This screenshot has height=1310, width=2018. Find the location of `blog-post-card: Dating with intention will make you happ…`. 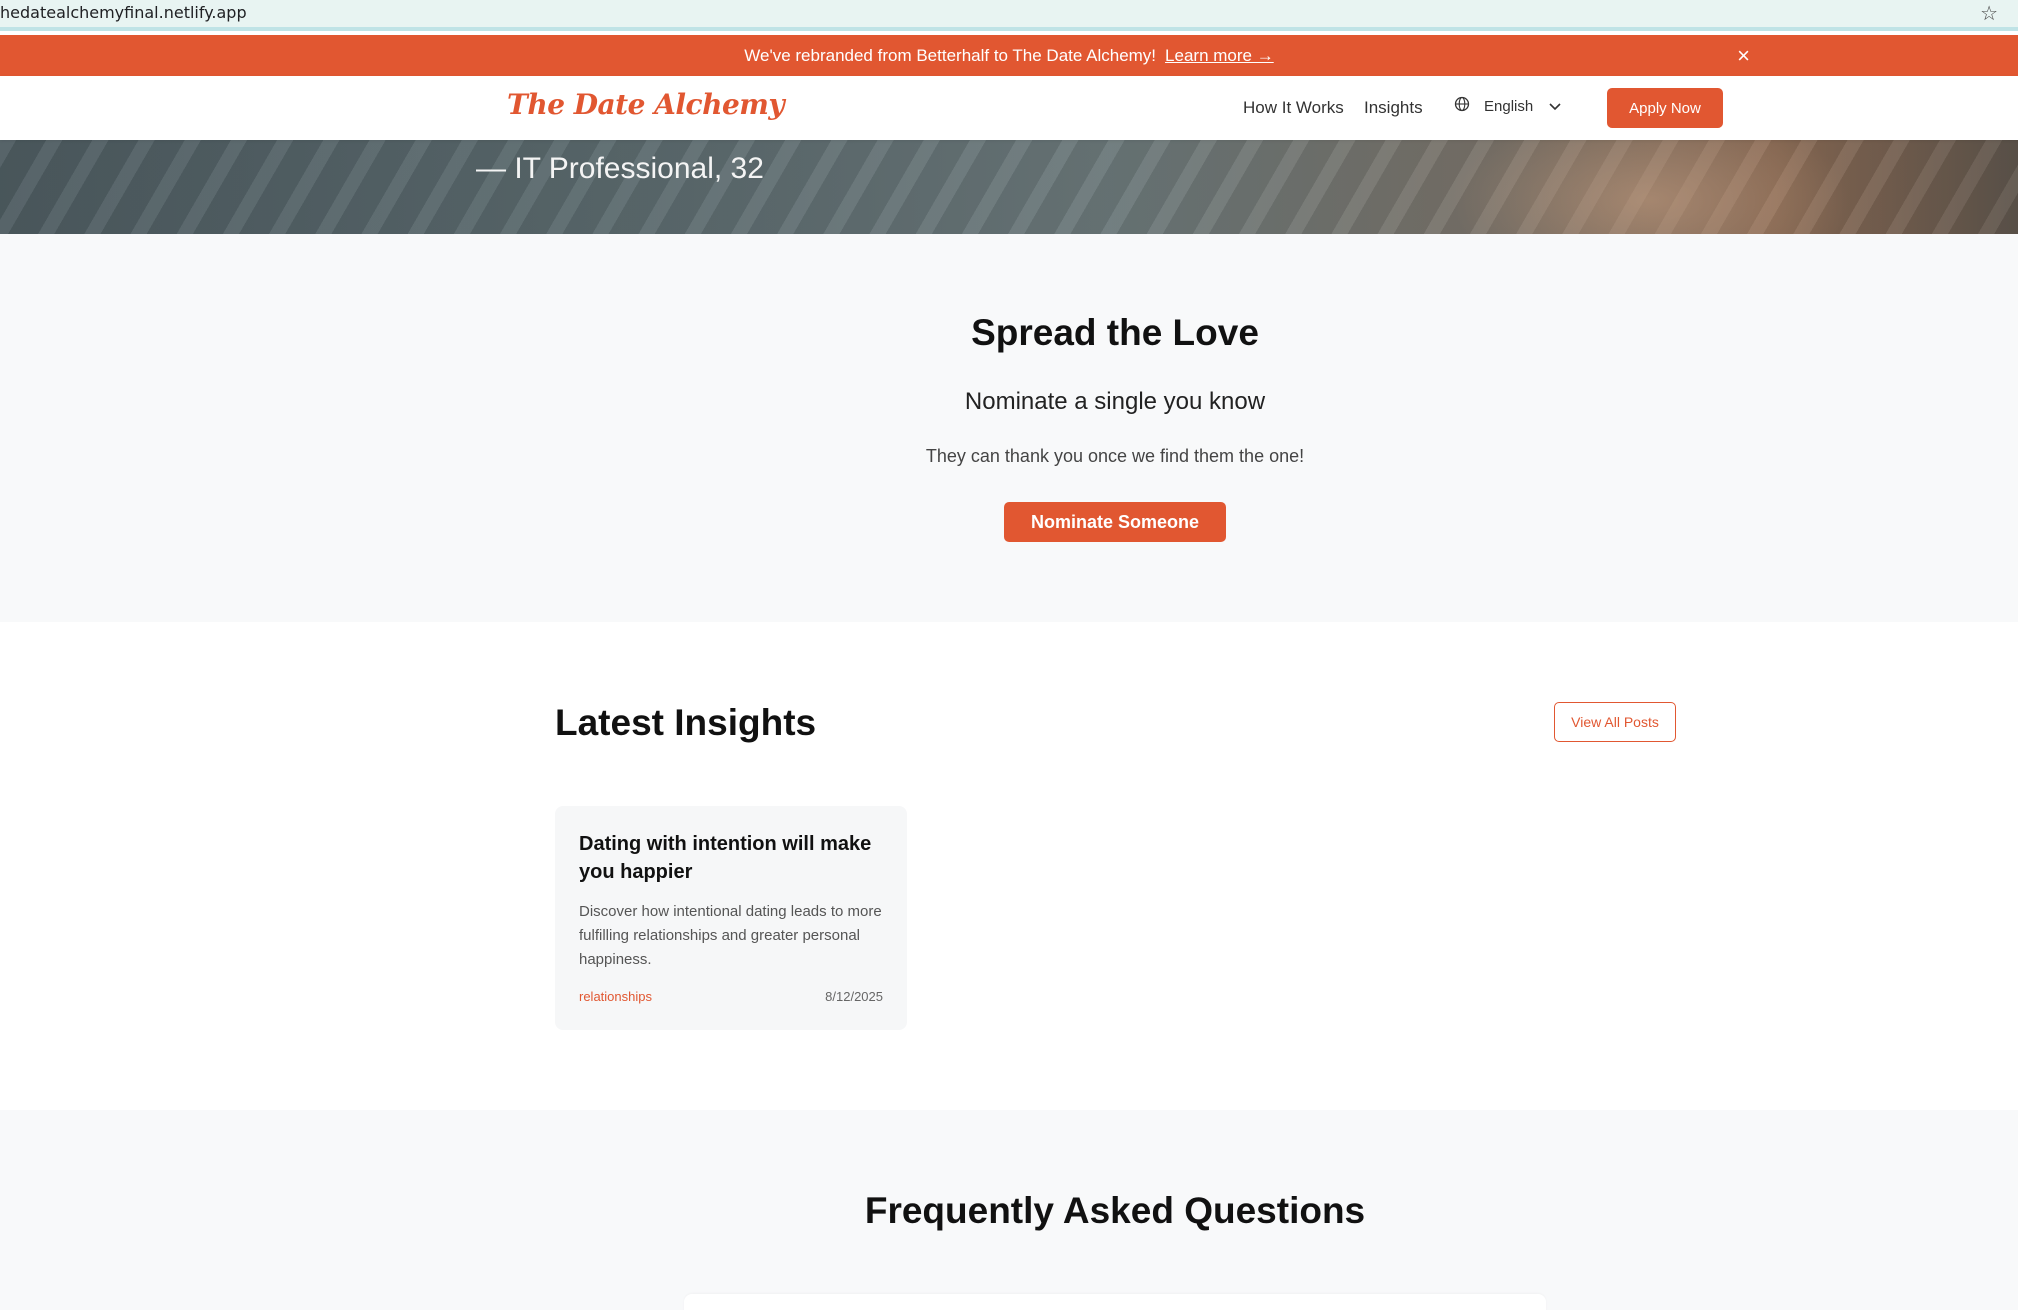

blog-post-card: Dating with intention will make you happ… is located at coordinates (731, 918).